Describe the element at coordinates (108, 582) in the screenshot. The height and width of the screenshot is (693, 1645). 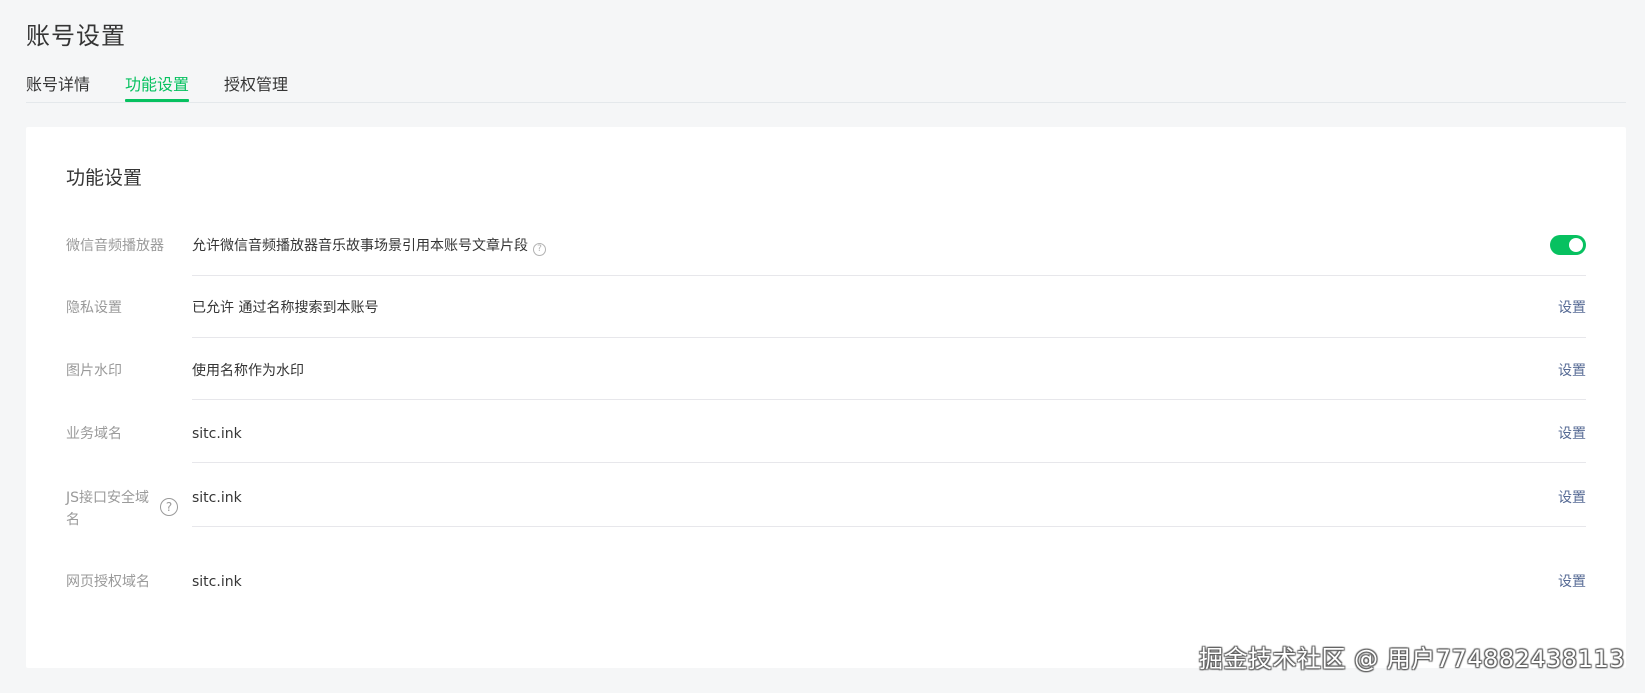
I see `row-label: 网页授权域名` at that location.